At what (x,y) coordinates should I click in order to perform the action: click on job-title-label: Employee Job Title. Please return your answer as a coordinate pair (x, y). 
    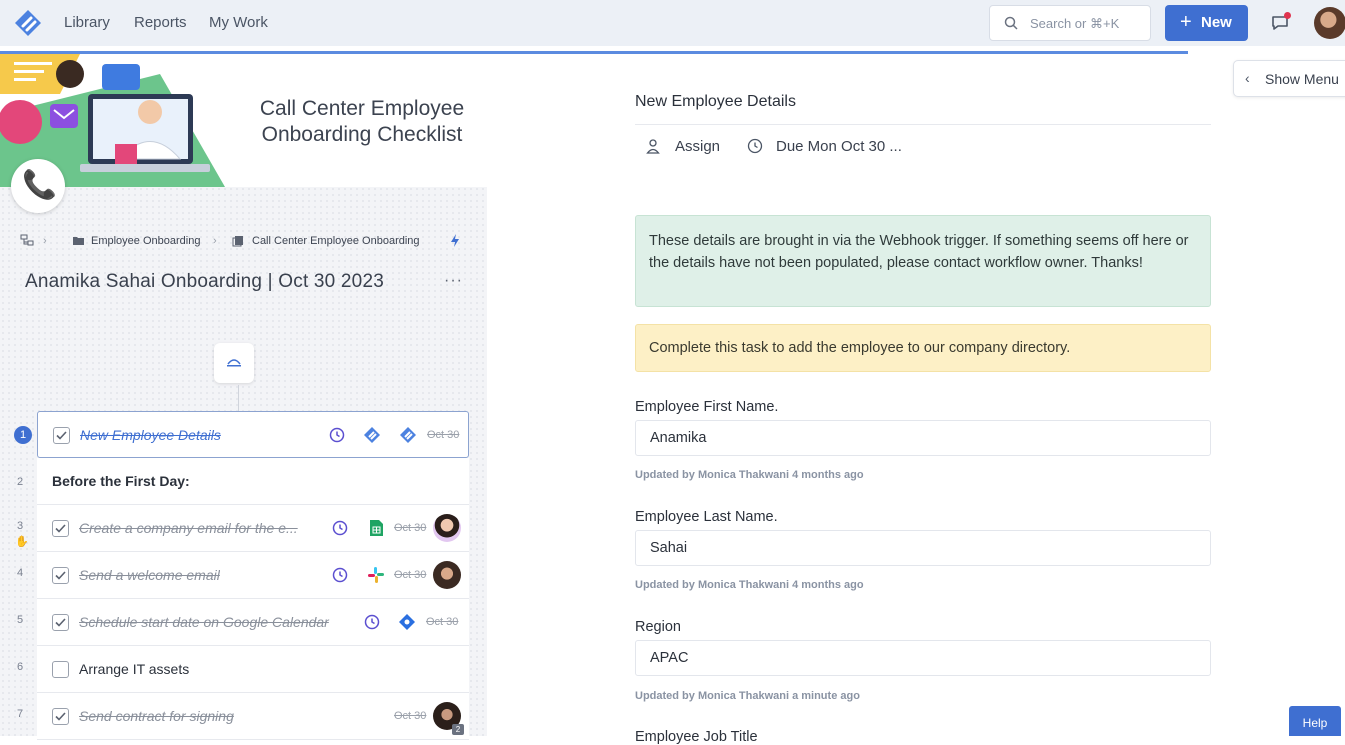
    Looking at the image, I should click on (696, 737).